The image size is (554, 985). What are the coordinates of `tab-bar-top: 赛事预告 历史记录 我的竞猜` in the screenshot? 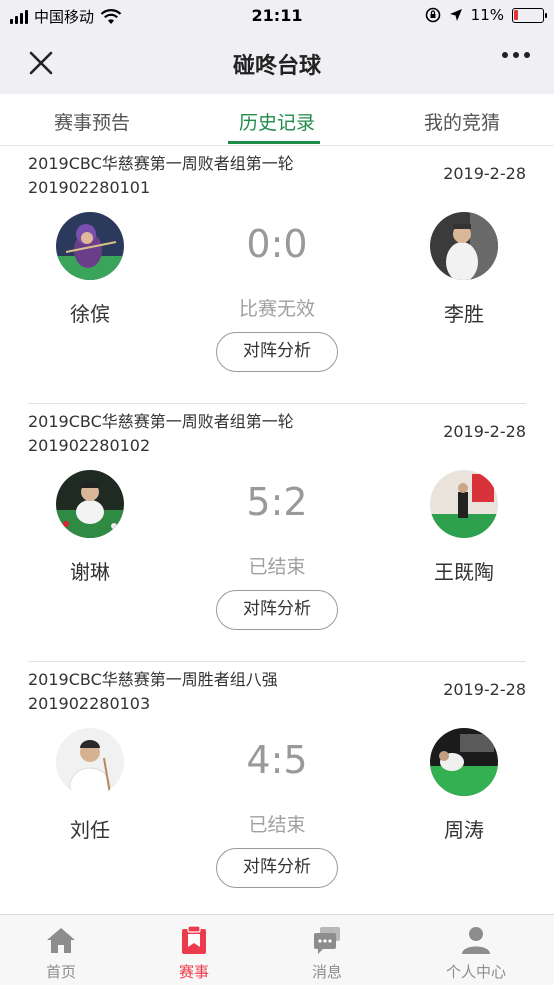 It's located at (277, 120).